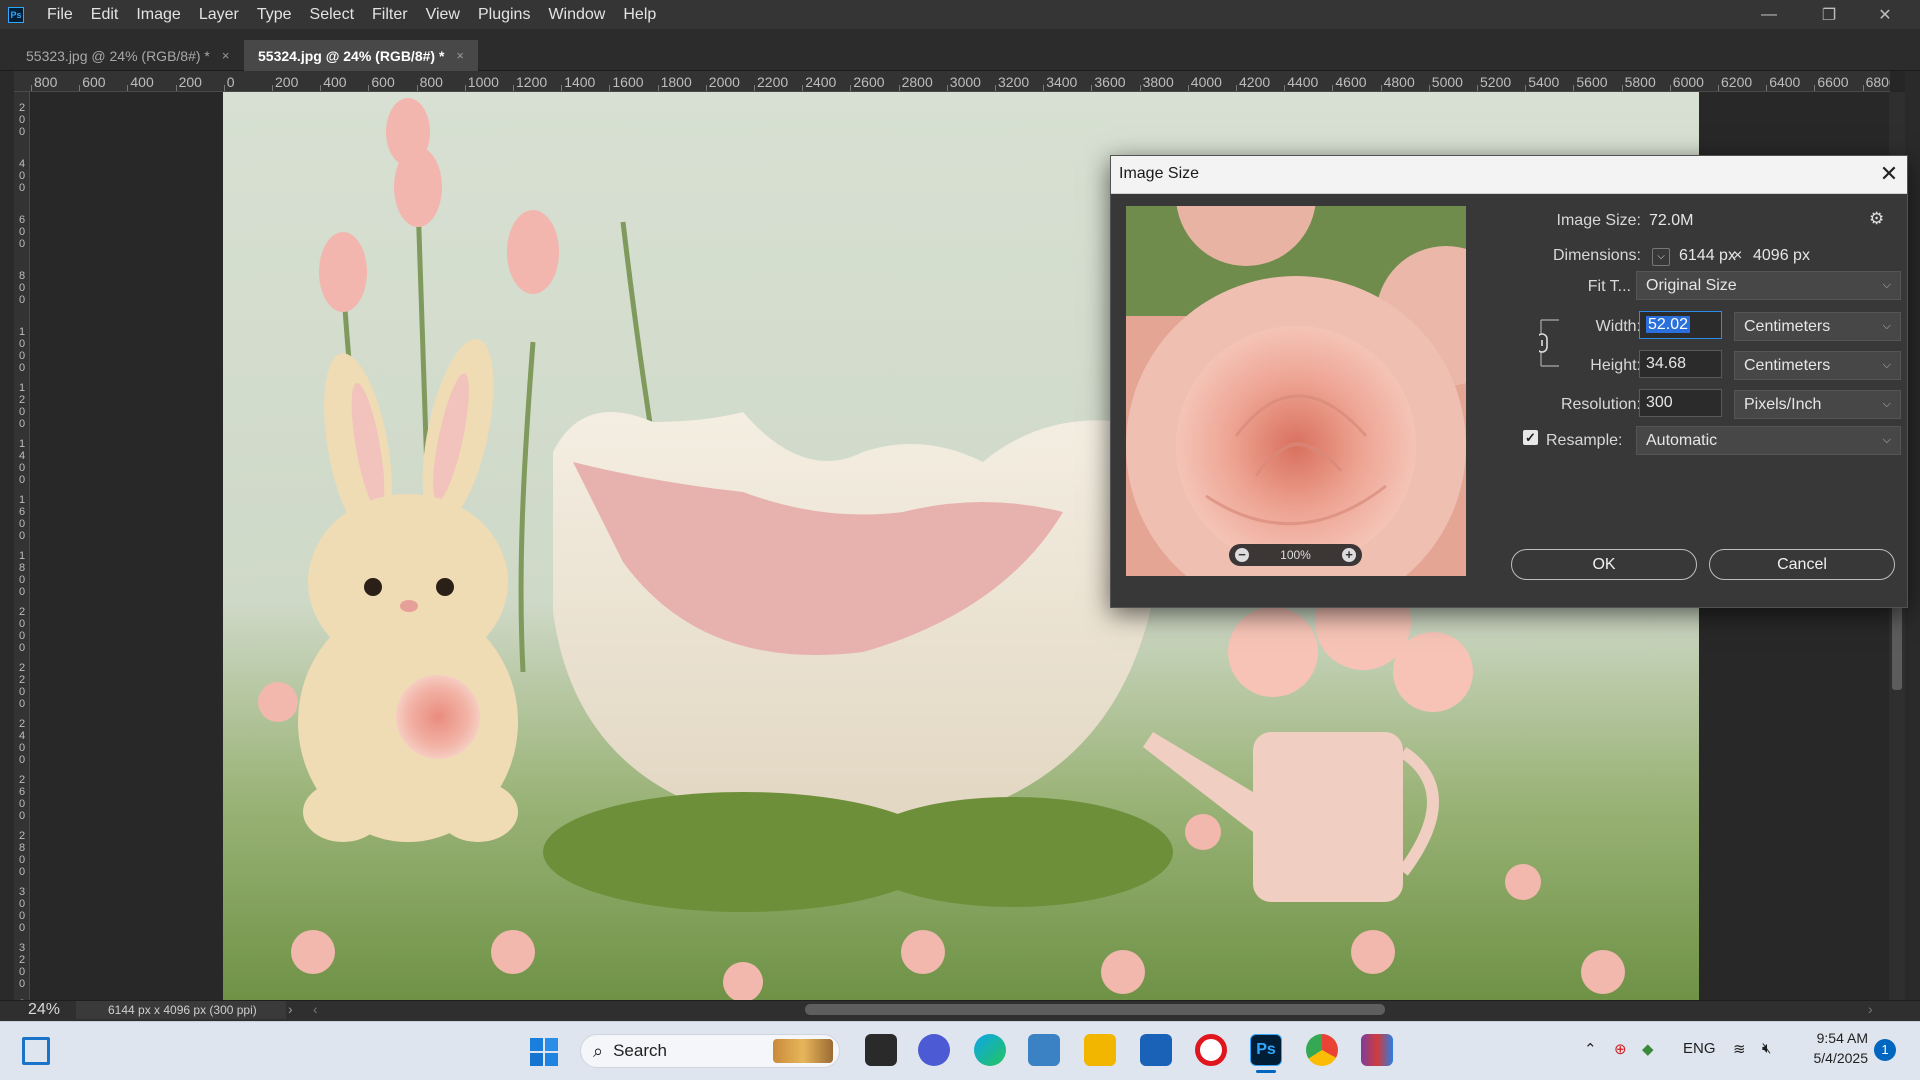 The image size is (1920, 1080). I want to click on show-hidden-icons-icon: ⌃, so click(1590, 1049).